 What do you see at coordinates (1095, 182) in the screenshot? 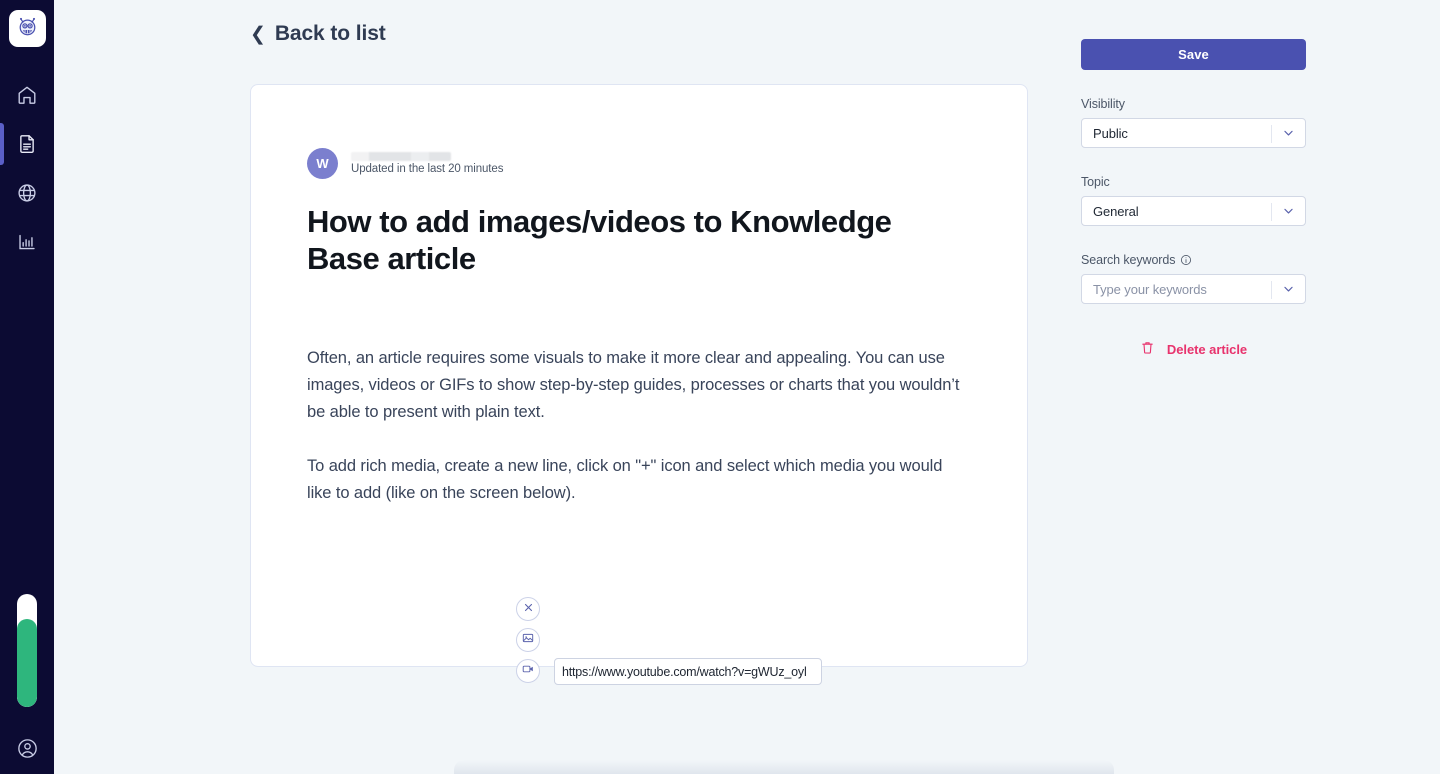
I see `topic-label: Topic` at bounding box center [1095, 182].